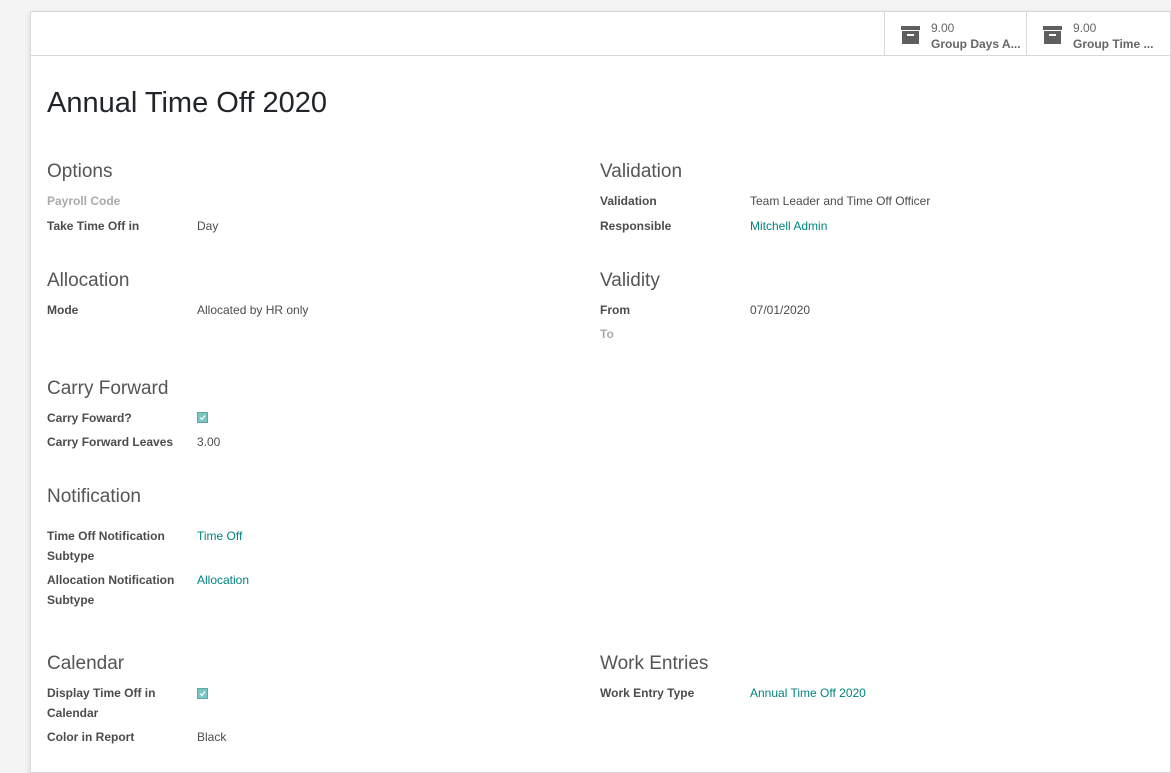 This screenshot has width=1171, height=773. Describe the element at coordinates (808, 693) in the screenshot. I see `work-entry-type-link: Annual Time Off 2020` at that location.